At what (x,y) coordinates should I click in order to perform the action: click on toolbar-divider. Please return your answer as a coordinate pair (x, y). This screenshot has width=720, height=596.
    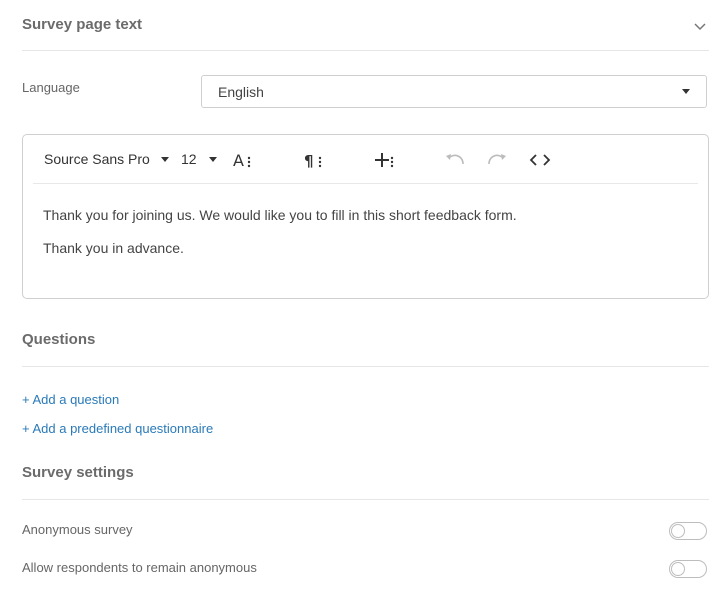
    Looking at the image, I should click on (365, 183).